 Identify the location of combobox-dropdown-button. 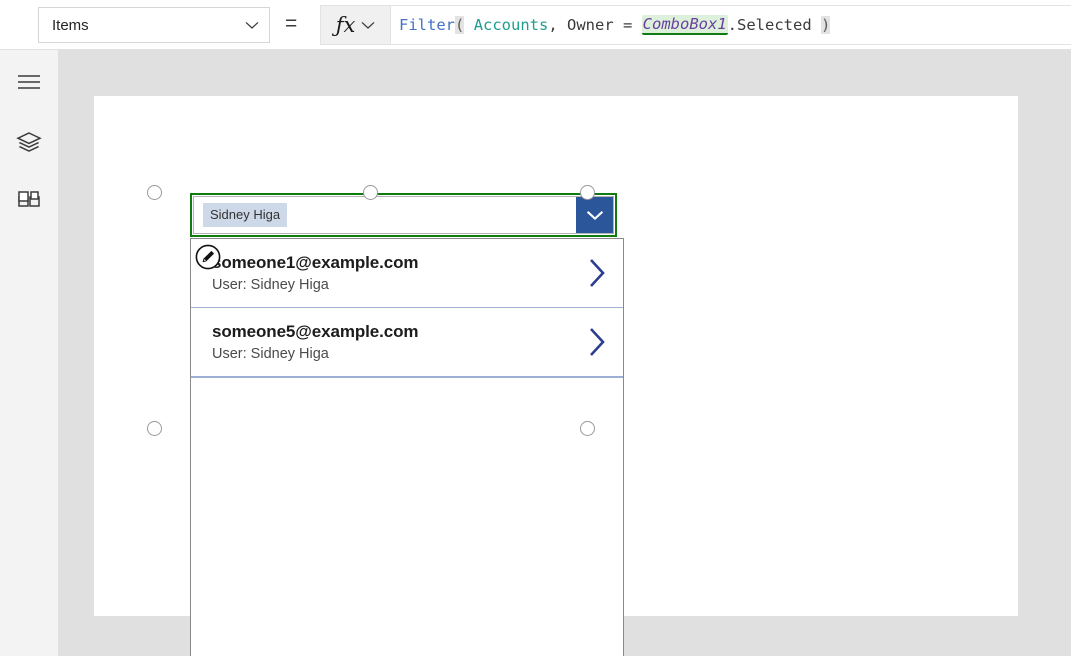
(594, 215).